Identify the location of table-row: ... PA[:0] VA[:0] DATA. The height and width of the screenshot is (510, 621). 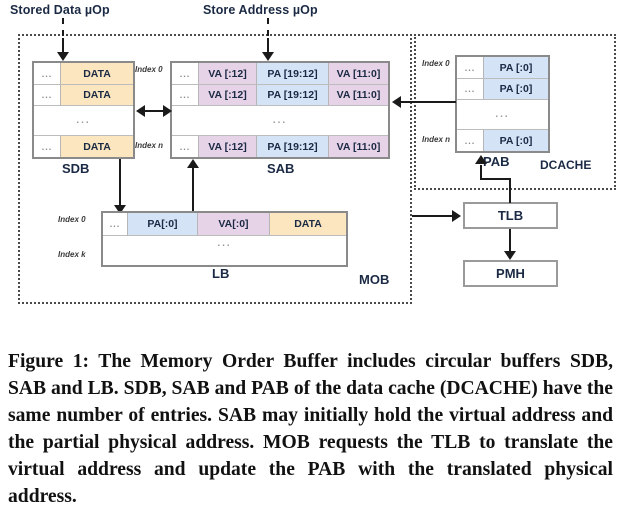
(224, 224).